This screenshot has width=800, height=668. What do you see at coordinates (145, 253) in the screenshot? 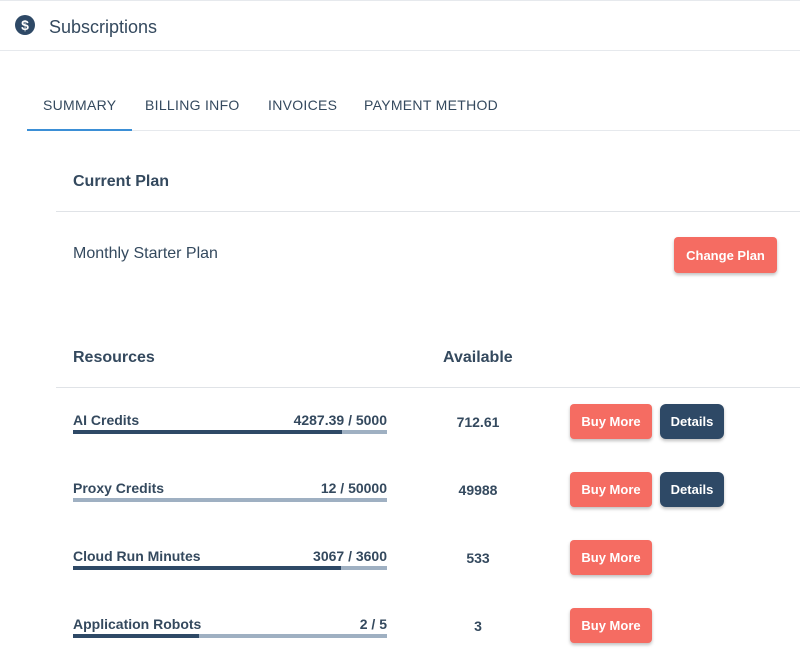
I see `plan-name: Monthly Starter Plan` at bounding box center [145, 253].